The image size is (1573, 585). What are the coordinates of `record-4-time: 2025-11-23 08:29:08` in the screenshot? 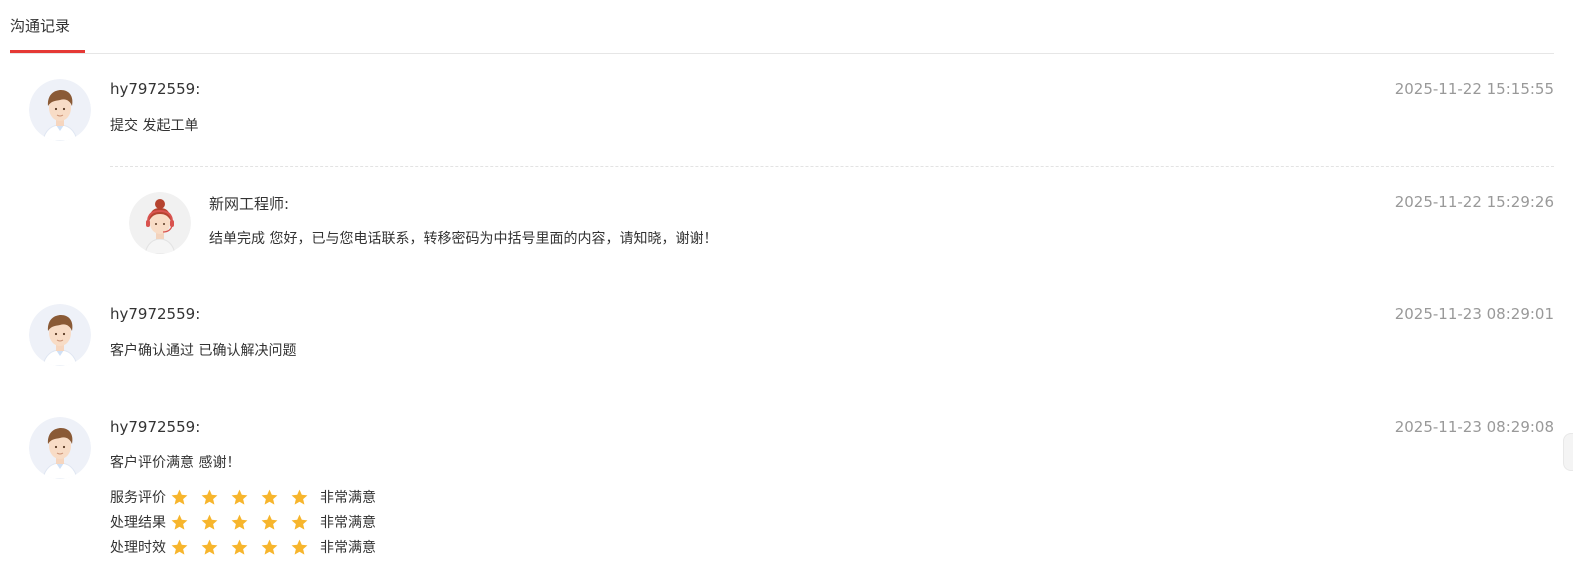 It's located at (1474, 427).